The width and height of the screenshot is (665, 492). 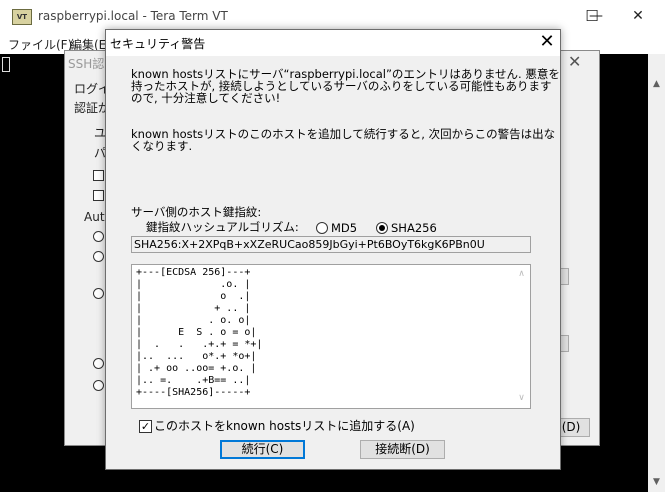 I want to click on maximize-button: ☐, so click(x=592, y=16).